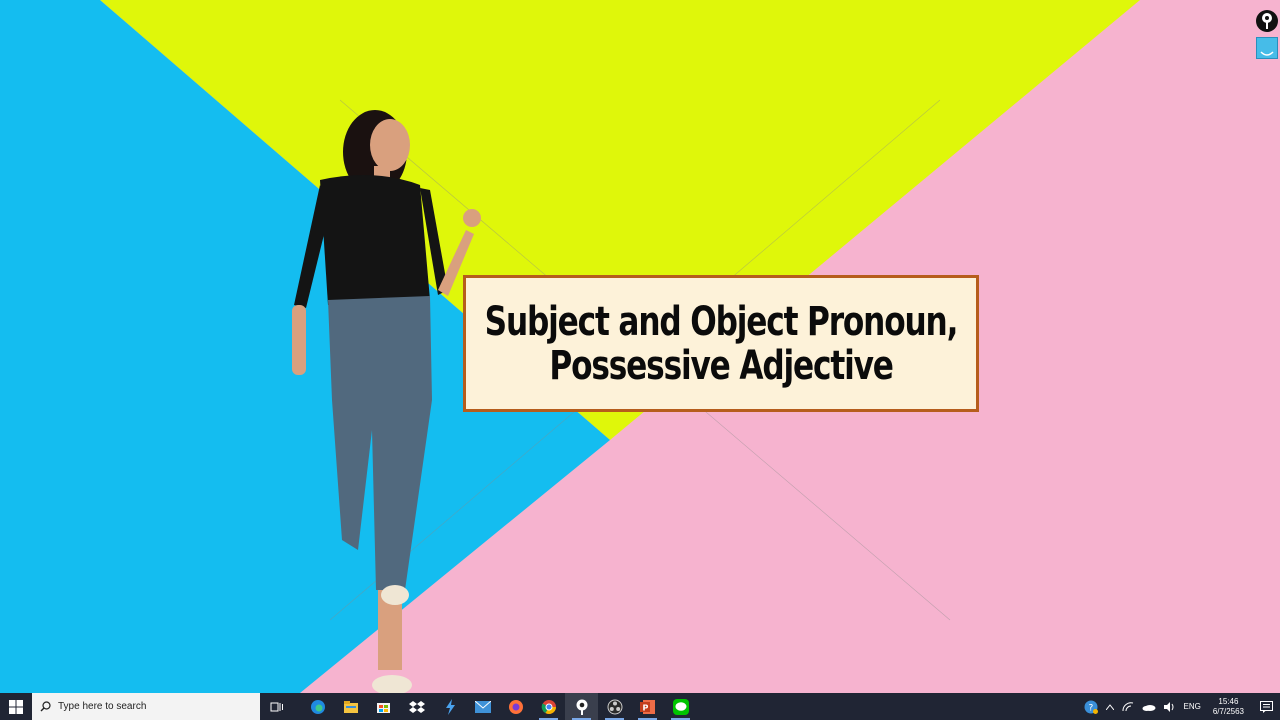 The height and width of the screenshot is (720, 1280). Describe the element at coordinates (721, 321) in the screenshot. I see `title-line-1: Subject and Object Pronoun,` at that location.